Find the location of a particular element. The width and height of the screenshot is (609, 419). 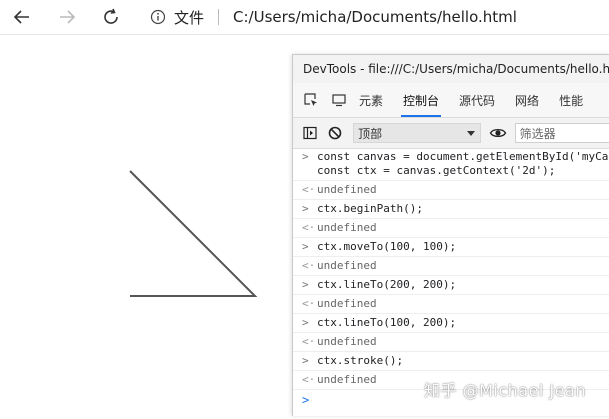

address-bar: 文件 C:/Users/micha/Documents/hello.html is located at coordinates (333, 17).